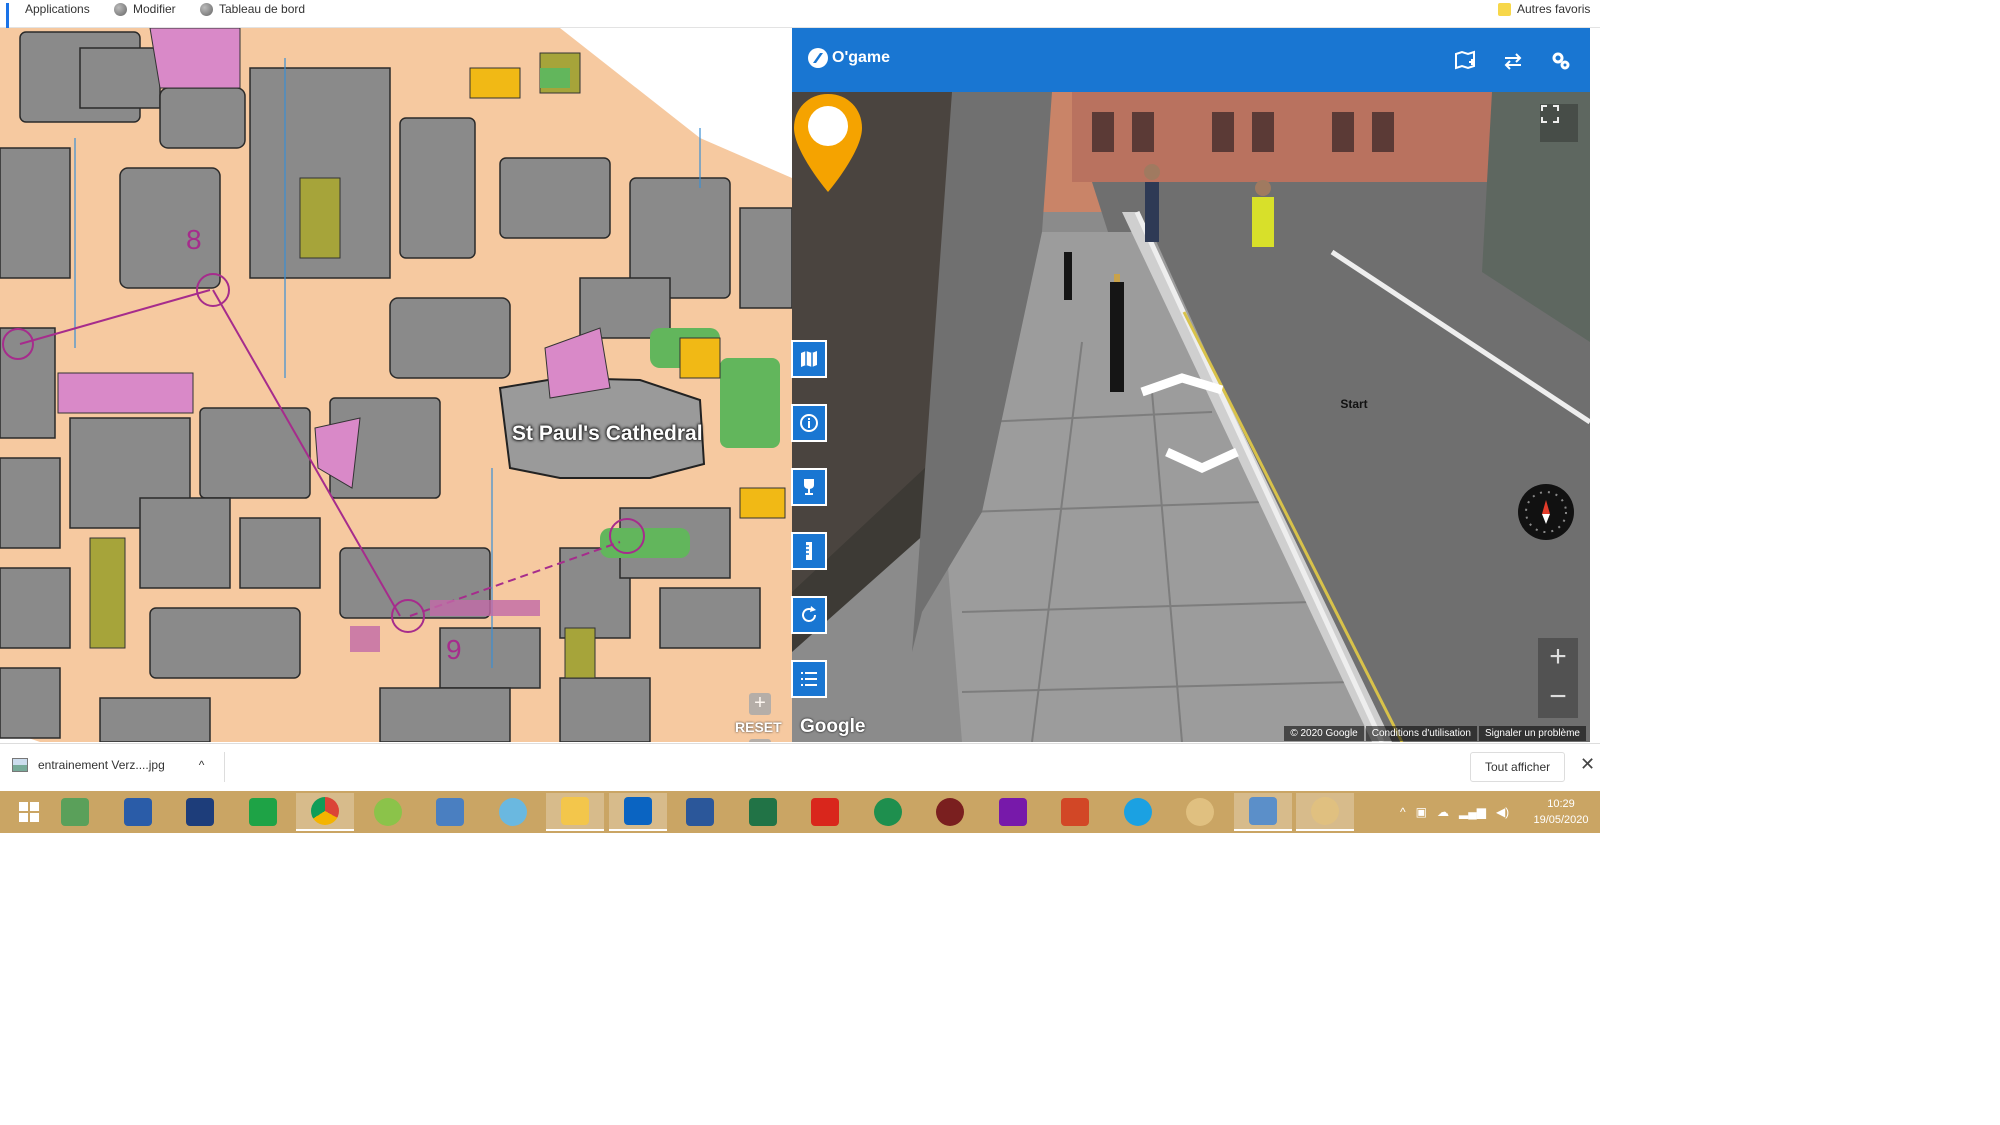 This screenshot has height=1125, width=2000. What do you see at coordinates (388, 812) in the screenshot?
I see `taskbar-app-qgis` at bounding box center [388, 812].